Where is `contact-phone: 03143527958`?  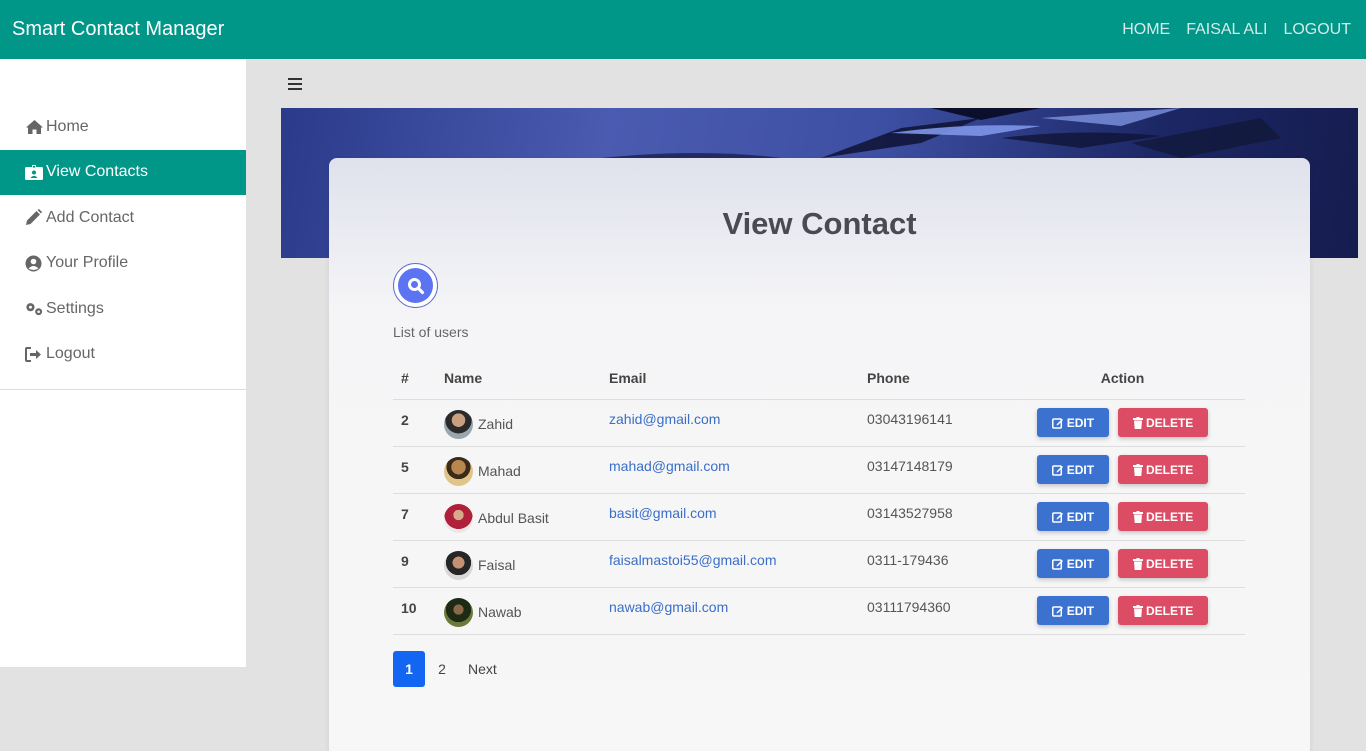
contact-phone: 03143527958 is located at coordinates (933, 517).